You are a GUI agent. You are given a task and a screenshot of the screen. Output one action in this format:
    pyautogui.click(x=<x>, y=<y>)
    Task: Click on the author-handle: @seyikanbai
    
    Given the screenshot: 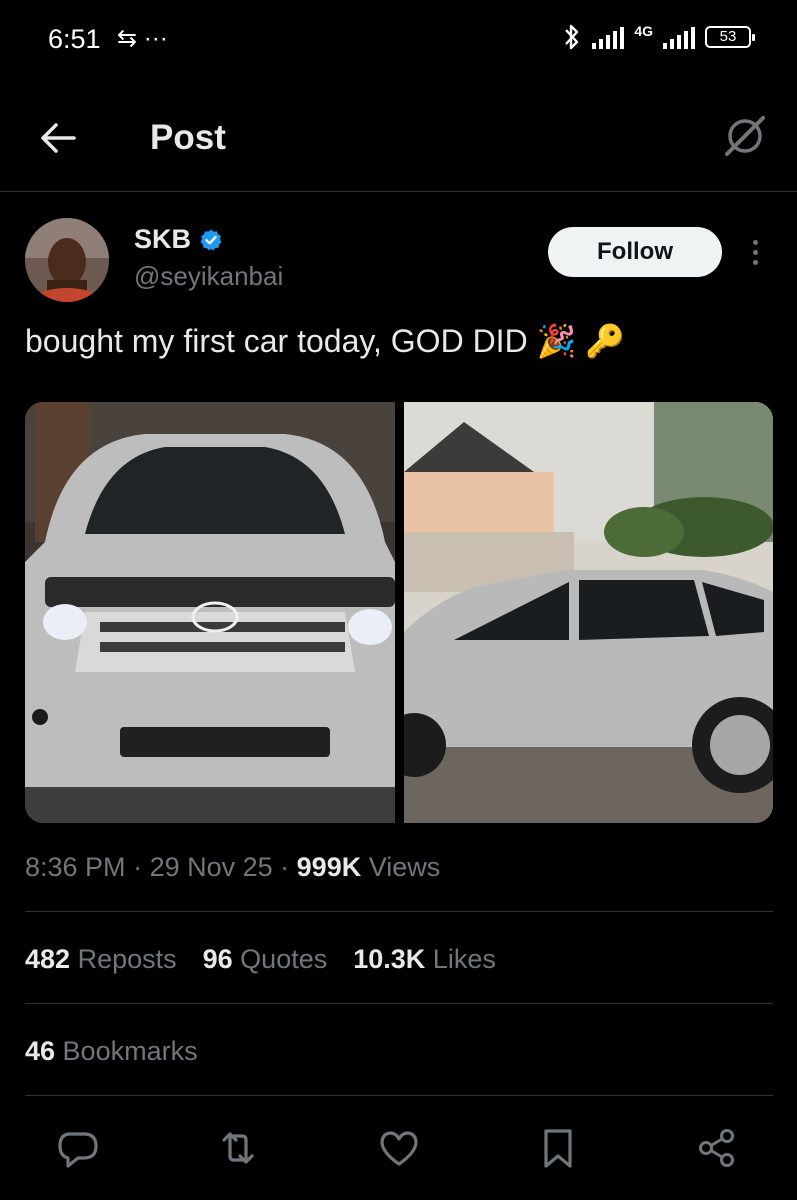 What is the action you would take?
    pyautogui.click(x=208, y=276)
    